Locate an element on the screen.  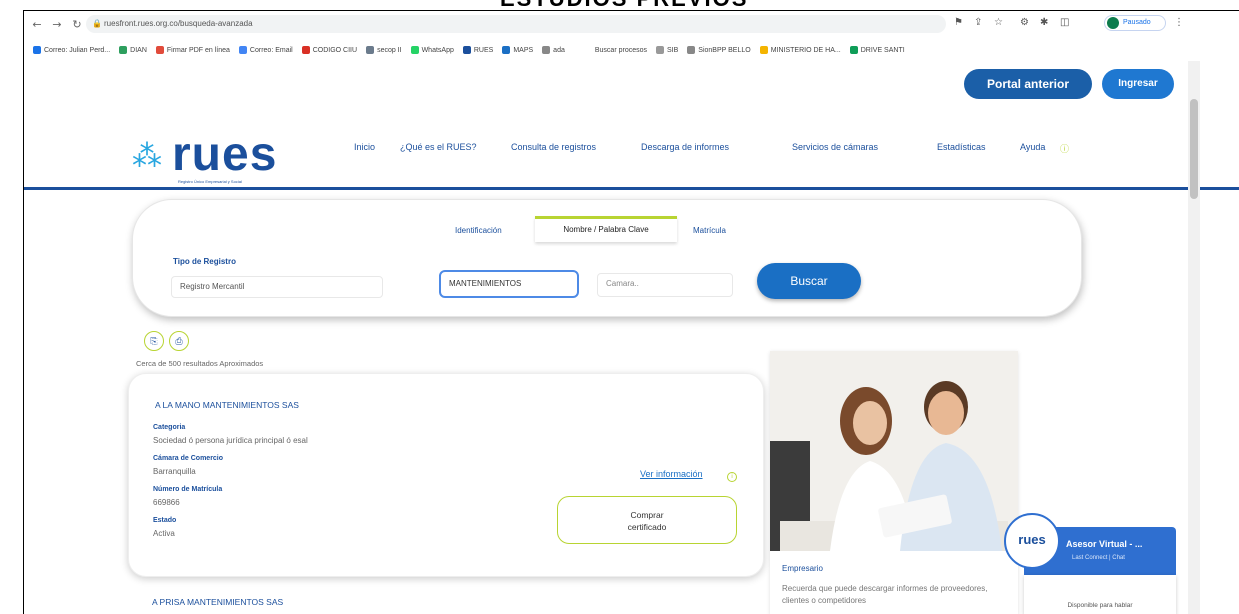
matricula-label: Número de Matrícula is located at coordinates (188, 489).